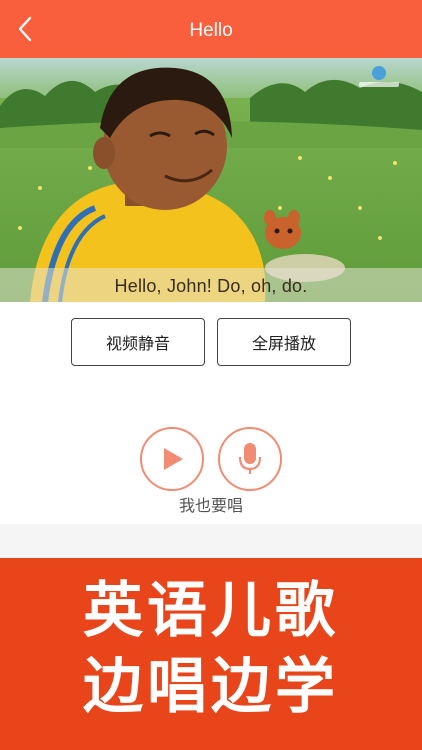 The width and height of the screenshot is (422, 750). I want to click on top-navigation-bar: Hello, so click(211, 29).